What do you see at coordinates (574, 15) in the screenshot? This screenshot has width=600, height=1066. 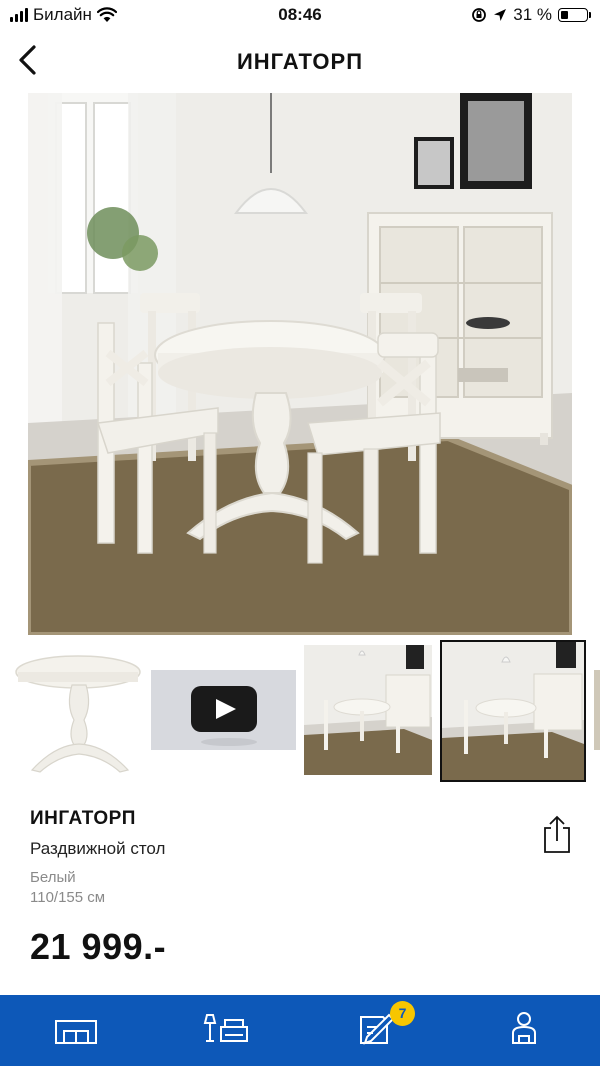 I see `battery-icon` at bounding box center [574, 15].